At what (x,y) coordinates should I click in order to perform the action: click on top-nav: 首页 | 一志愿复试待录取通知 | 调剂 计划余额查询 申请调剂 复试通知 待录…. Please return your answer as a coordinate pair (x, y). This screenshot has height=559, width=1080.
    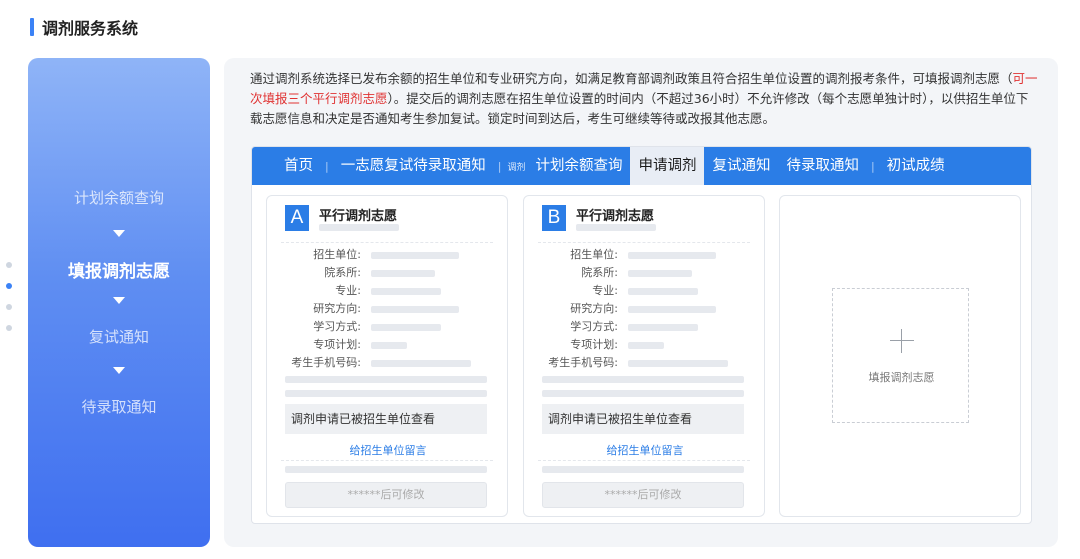
    Looking at the image, I should click on (641, 166).